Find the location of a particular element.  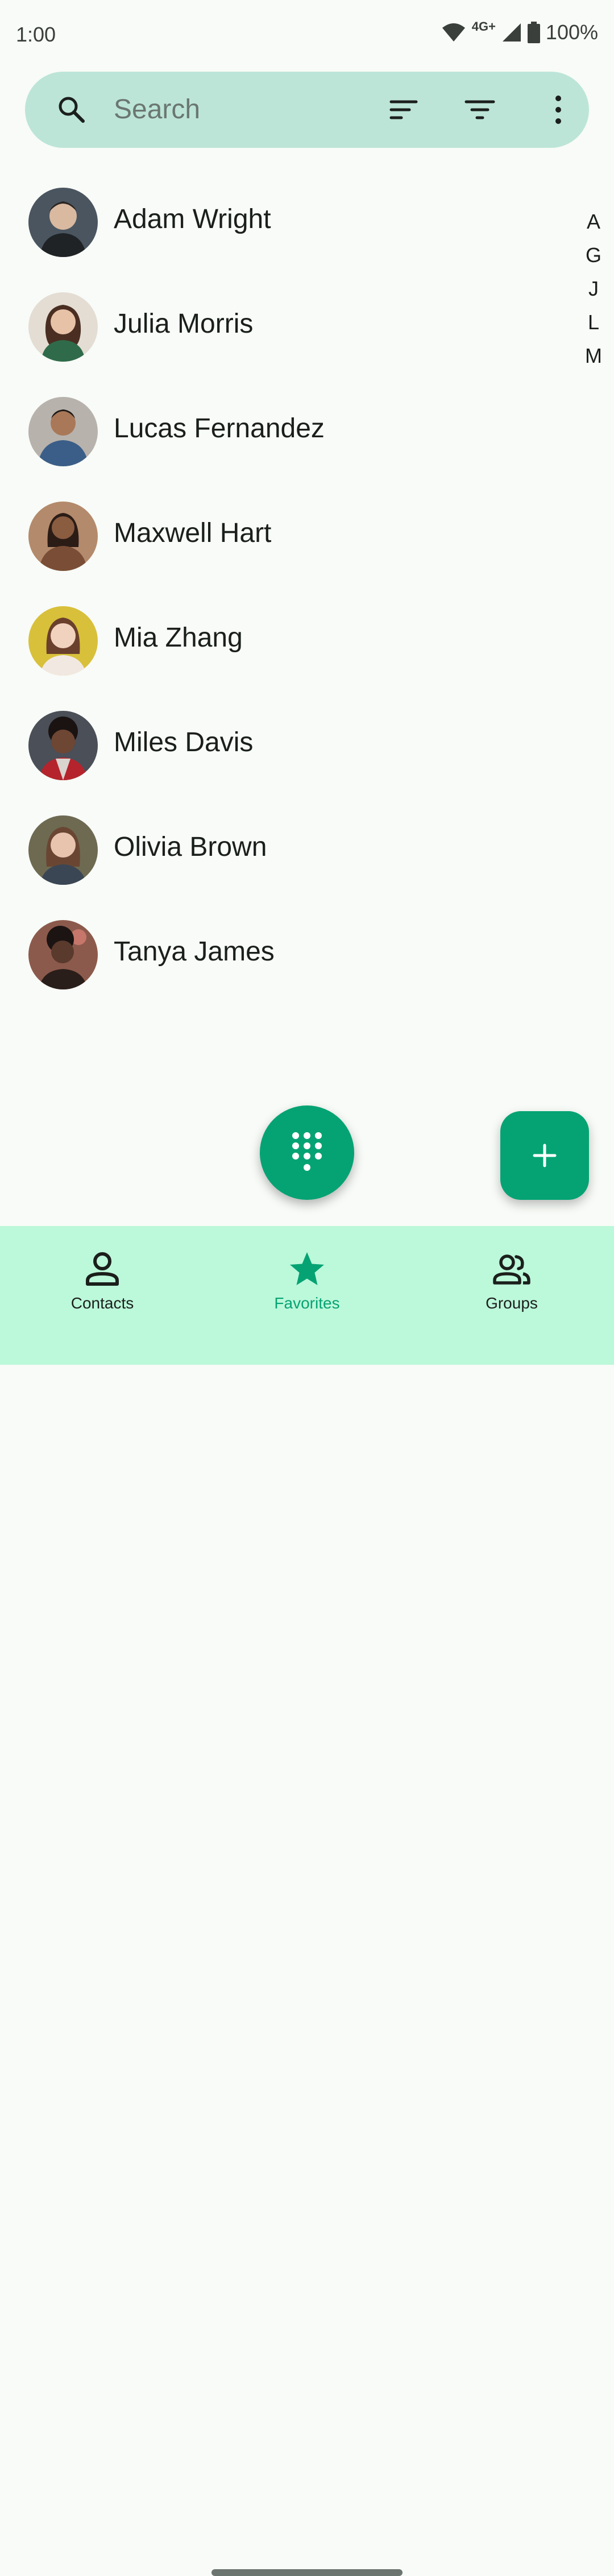

contact-name: Mia Zhang is located at coordinates (178, 638).